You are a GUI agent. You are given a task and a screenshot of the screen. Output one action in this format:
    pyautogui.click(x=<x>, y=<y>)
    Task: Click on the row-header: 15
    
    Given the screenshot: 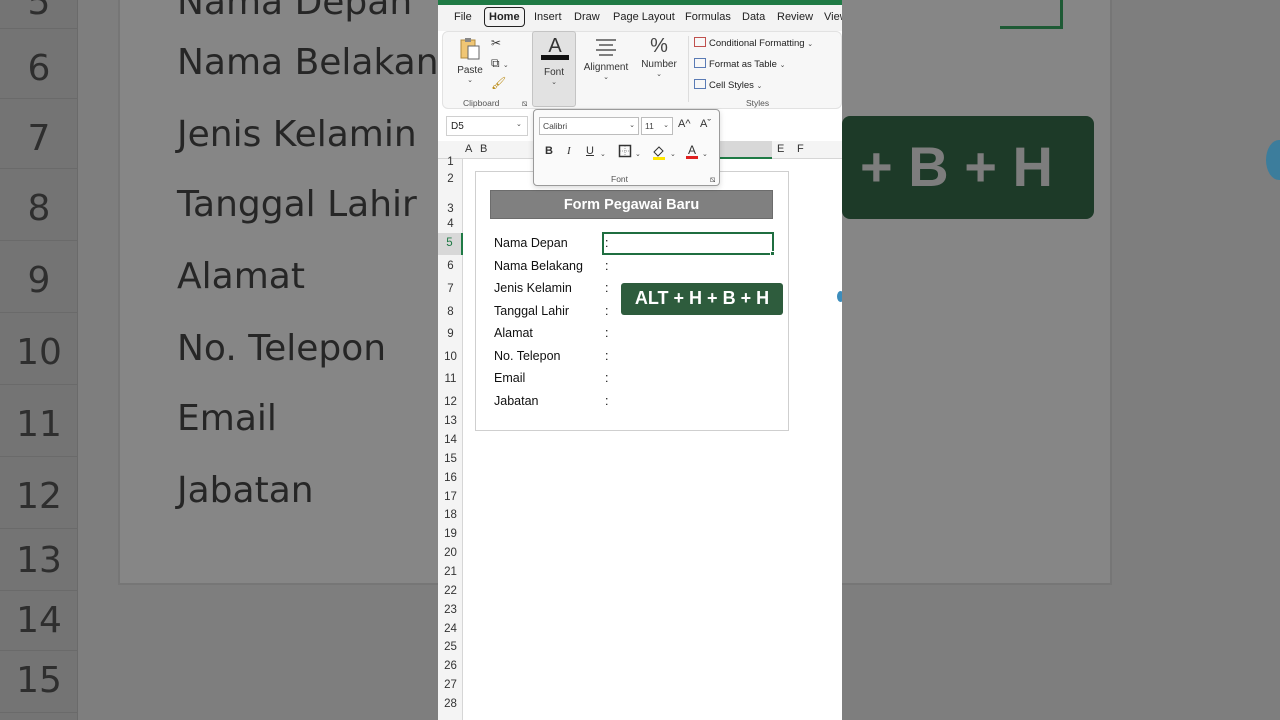 What is the action you would take?
    pyautogui.click(x=450, y=459)
    